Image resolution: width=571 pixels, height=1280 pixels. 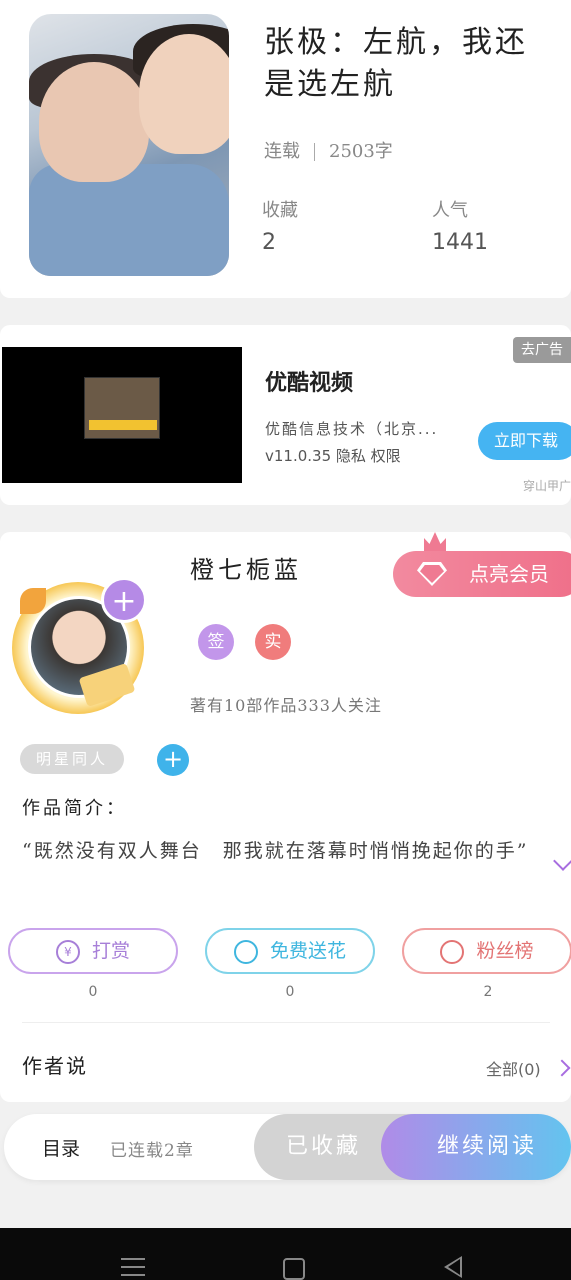 I want to click on fans-count: 2, so click(x=488, y=992).